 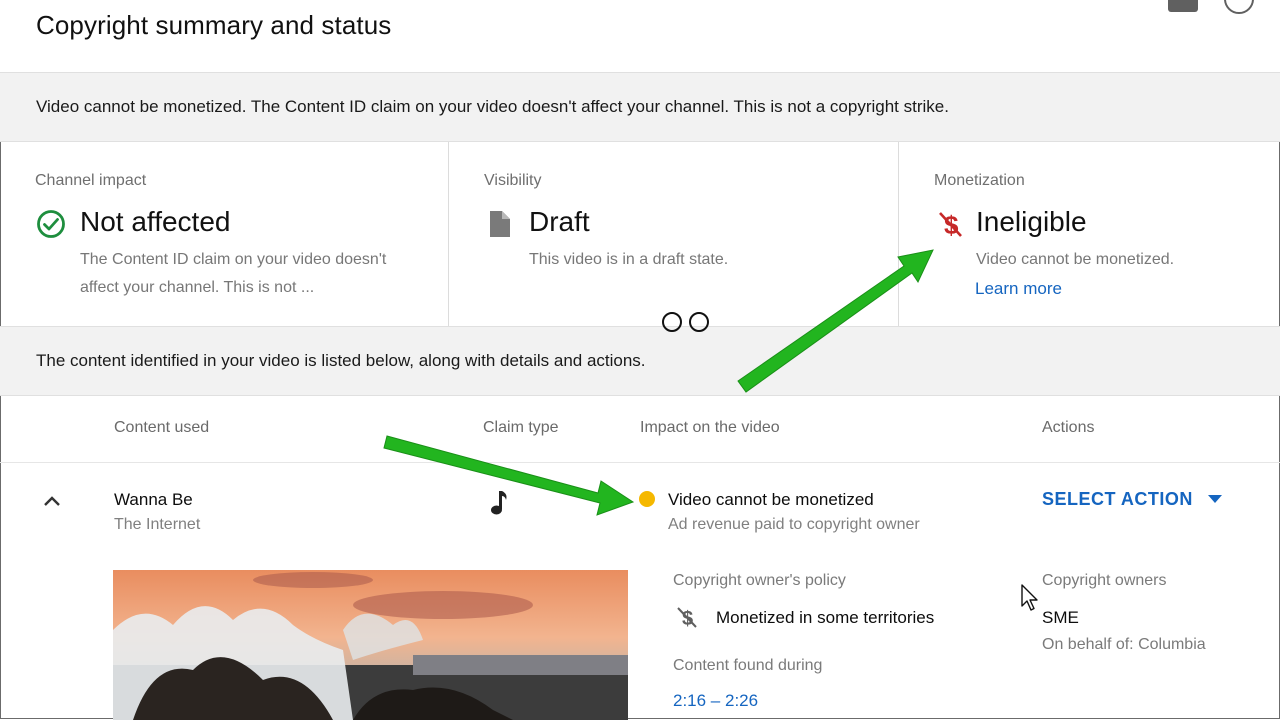 I want to click on col-actions: Actions, so click(x=1068, y=427).